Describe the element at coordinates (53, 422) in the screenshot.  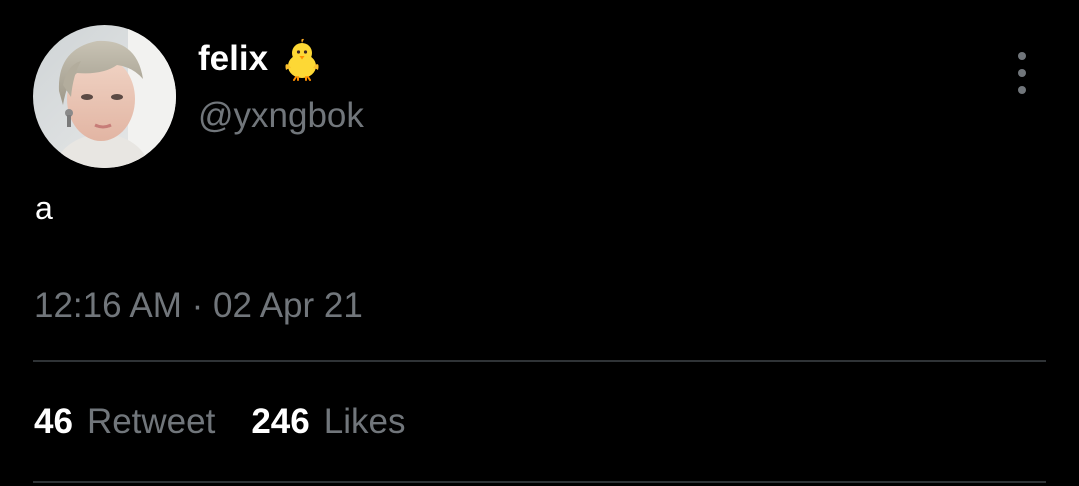
I see `retweets-count: 46` at that location.